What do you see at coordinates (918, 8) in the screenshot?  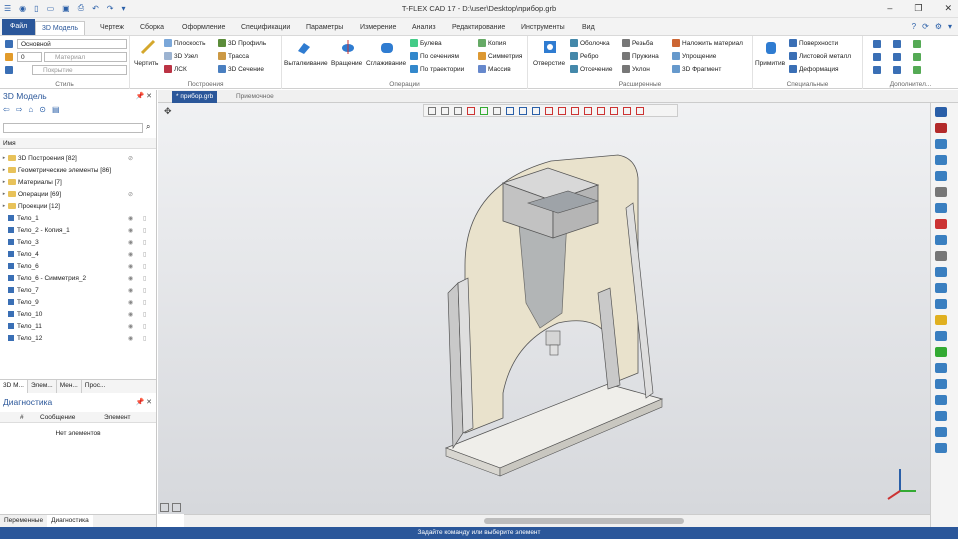 I see `restore-icon: ❐` at bounding box center [918, 8].